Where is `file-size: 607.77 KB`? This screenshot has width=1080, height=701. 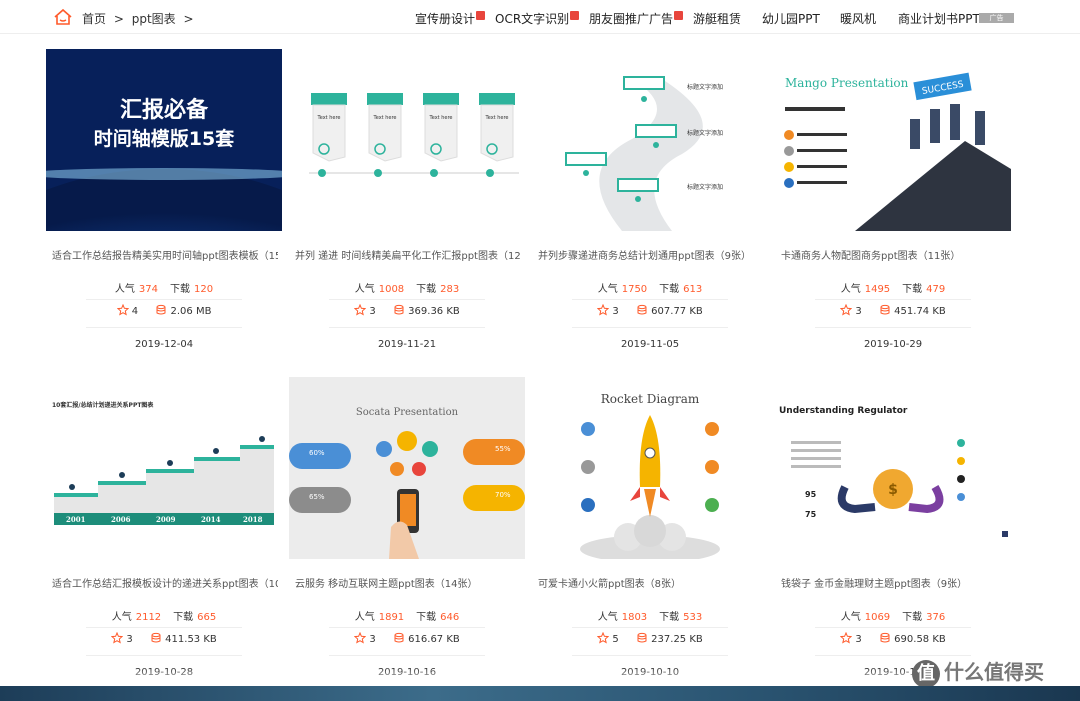
file-size: 607.77 KB is located at coordinates (677, 311).